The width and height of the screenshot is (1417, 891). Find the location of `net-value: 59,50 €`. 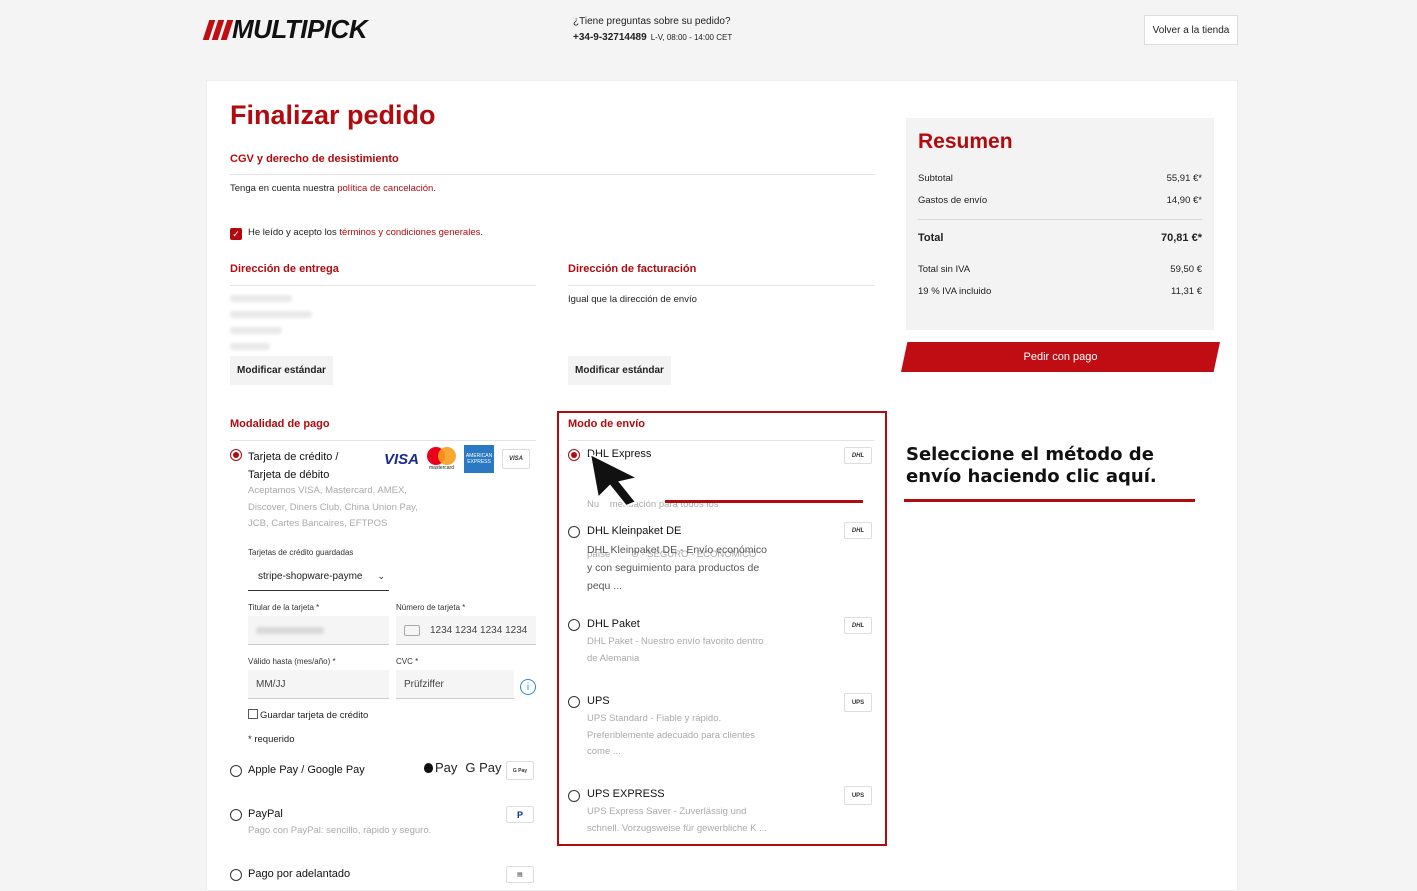

net-value: 59,50 € is located at coordinates (1186, 269).